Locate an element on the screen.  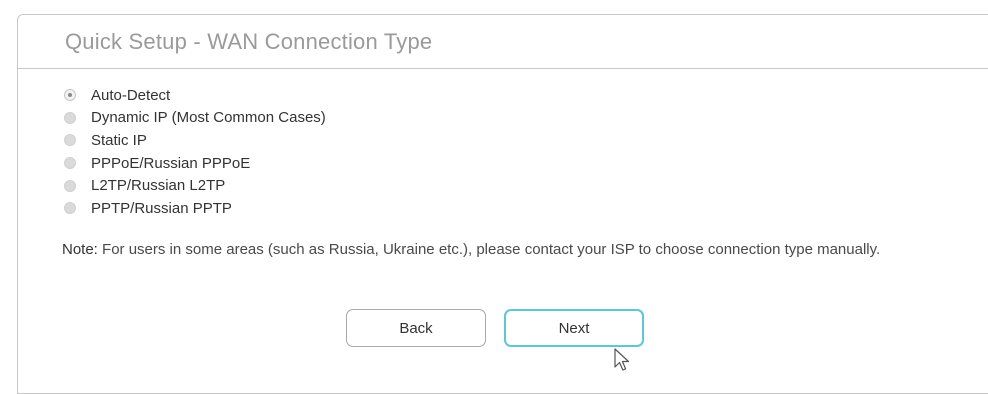
option-label: PPPoE/Russian PPPoE is located at coordinates (171, 163).